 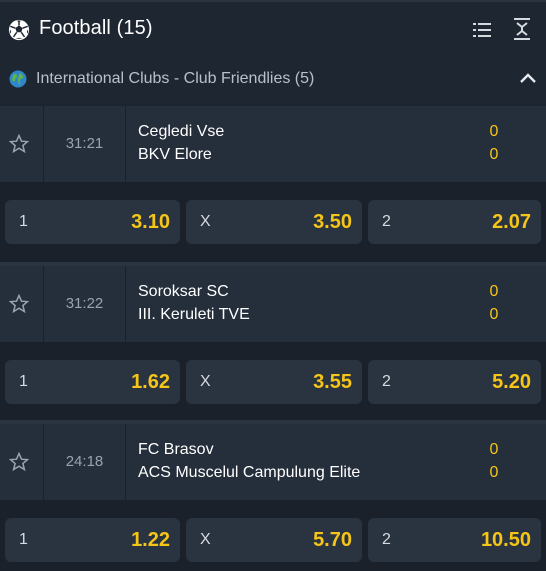 I want to click on away-team: III. Keruleti TVE, so click(x=194, y=314).